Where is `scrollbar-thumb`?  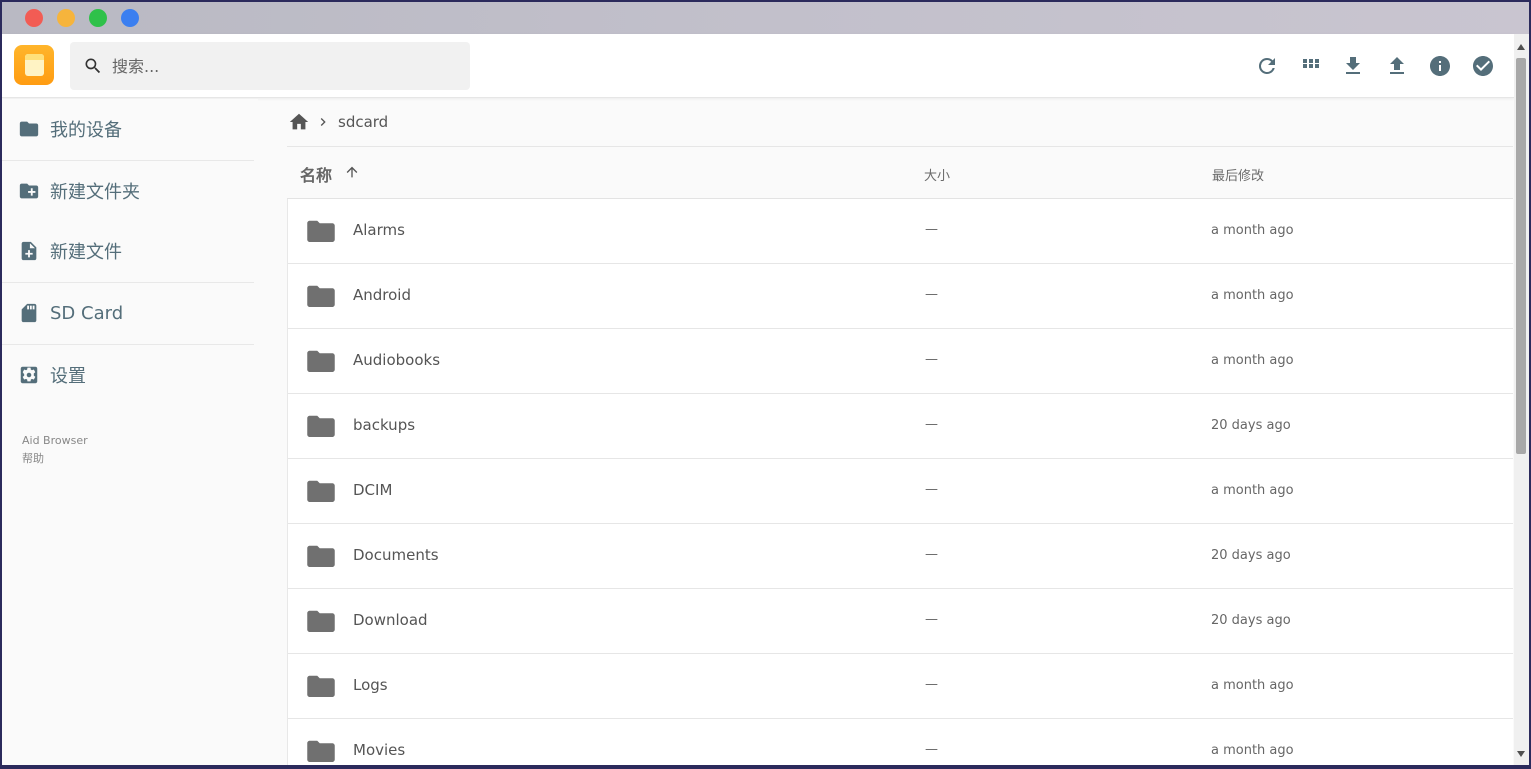
scrollbar-thumb is located at coordinates (1521, 256).